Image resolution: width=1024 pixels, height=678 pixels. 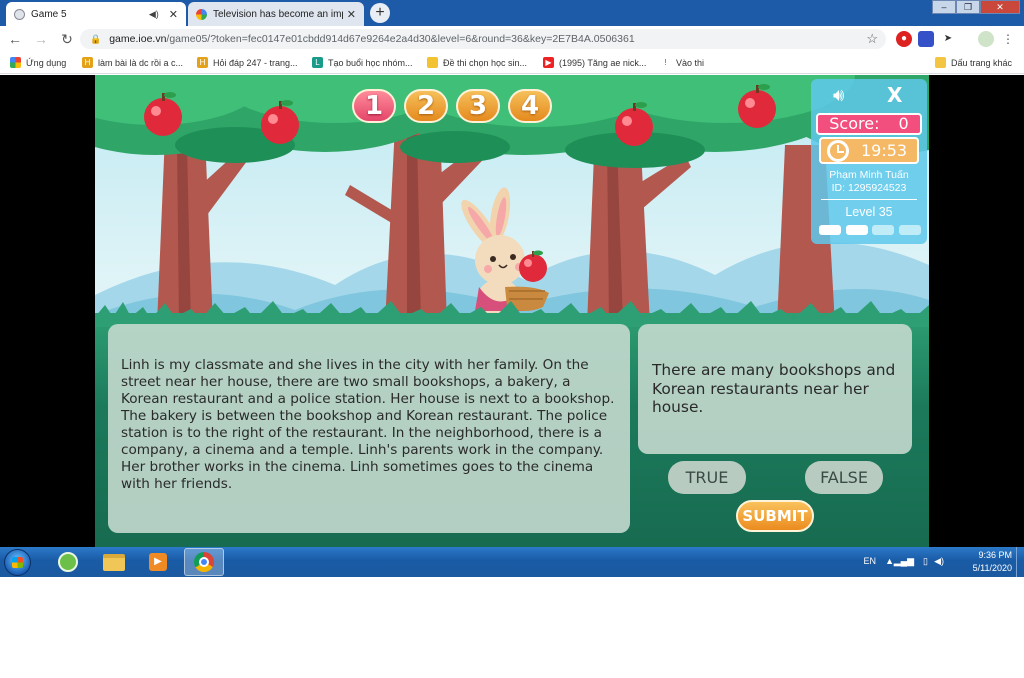 I want to click on bookmark-pin-icon: !, so click(x=665, y=62).